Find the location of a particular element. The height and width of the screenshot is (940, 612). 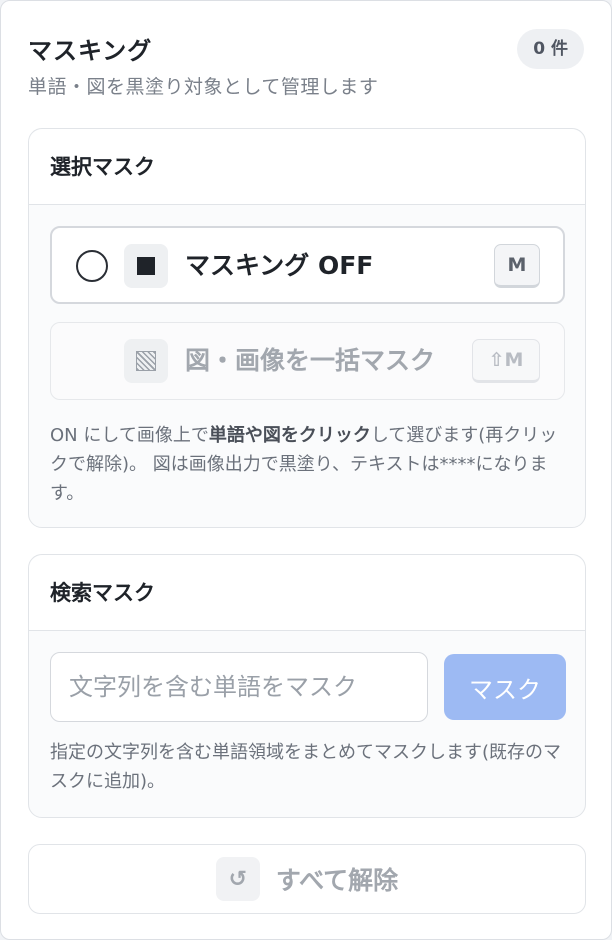

panel-title: マスキング is located at coordinates (90, 51).